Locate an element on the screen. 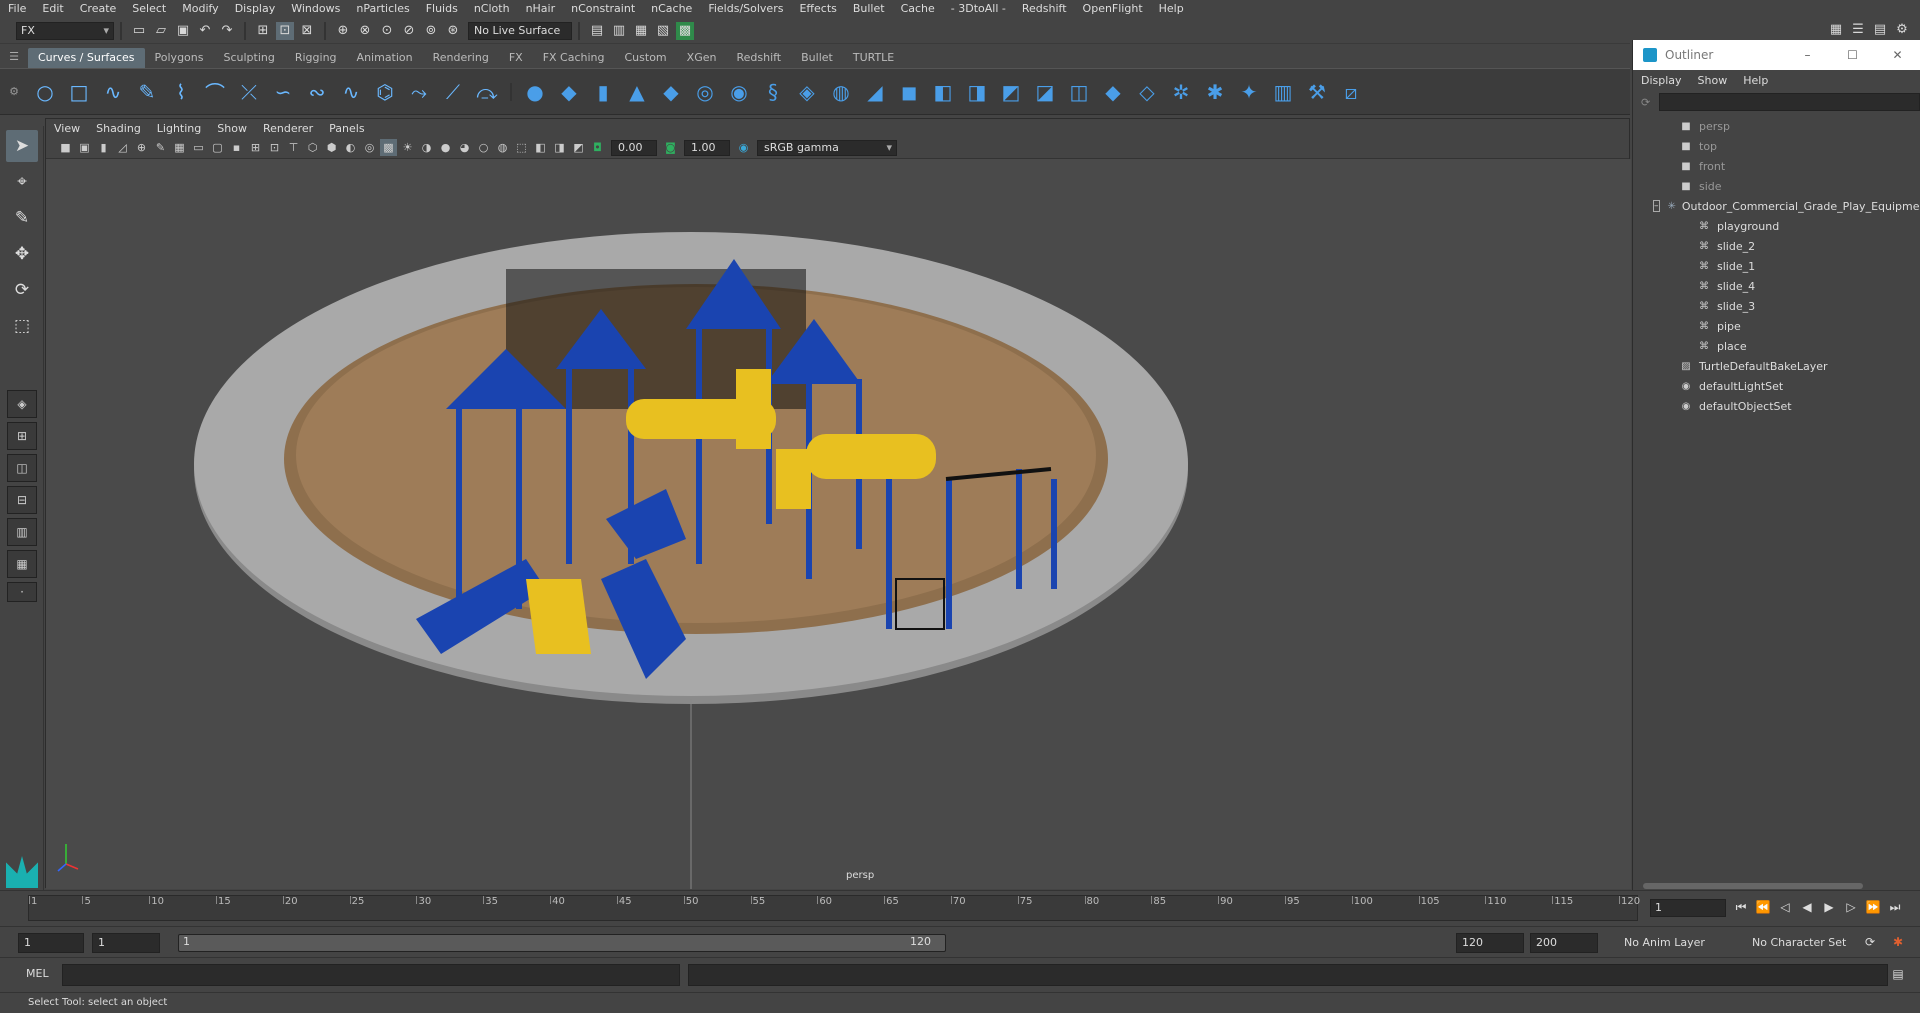 The width and height of the screenshot is (1920, 1013). two-d-pan-icon: ⊕ is located at coordinates (141, 147).